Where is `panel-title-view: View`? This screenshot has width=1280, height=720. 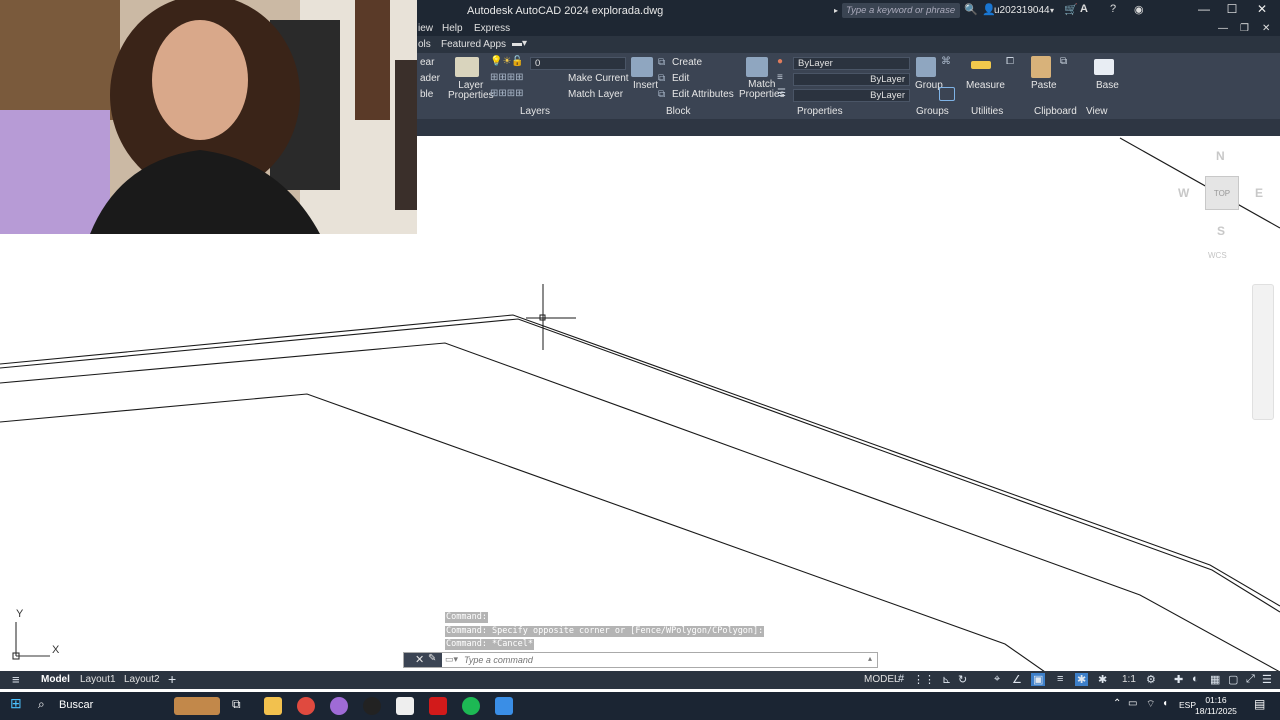 panel-title-view: View is located at coordinates (1097, 111).